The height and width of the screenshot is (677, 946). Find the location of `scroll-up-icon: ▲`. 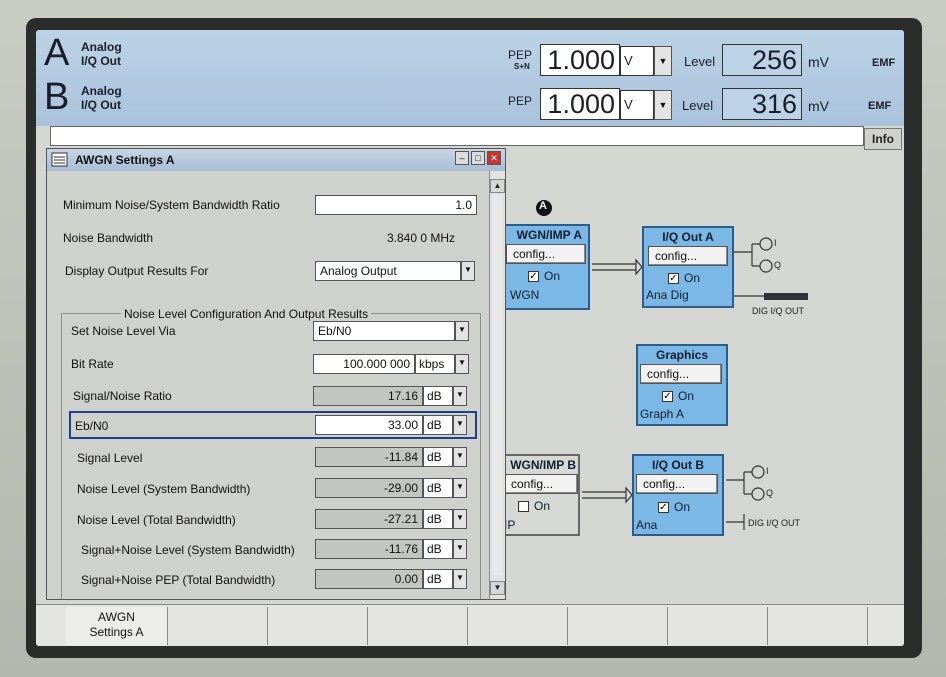

scroll-up-icon: ▲ is located at coordinates (497, 186).